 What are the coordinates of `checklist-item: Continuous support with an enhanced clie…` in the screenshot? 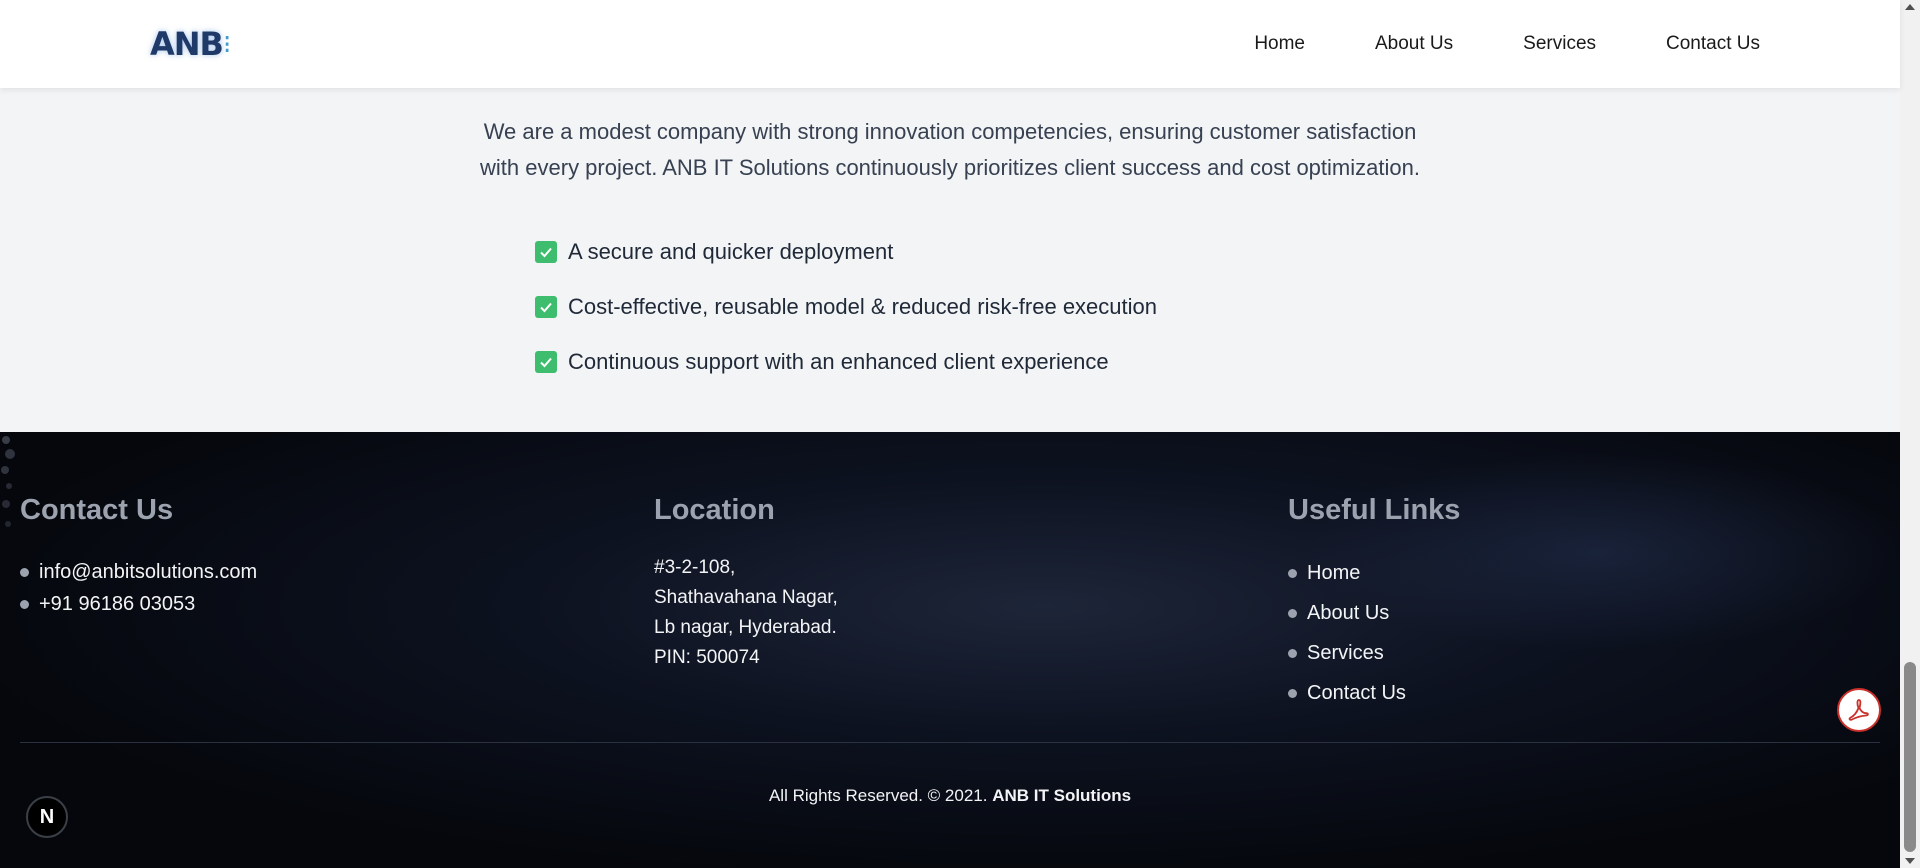 It's located at (846, 361).